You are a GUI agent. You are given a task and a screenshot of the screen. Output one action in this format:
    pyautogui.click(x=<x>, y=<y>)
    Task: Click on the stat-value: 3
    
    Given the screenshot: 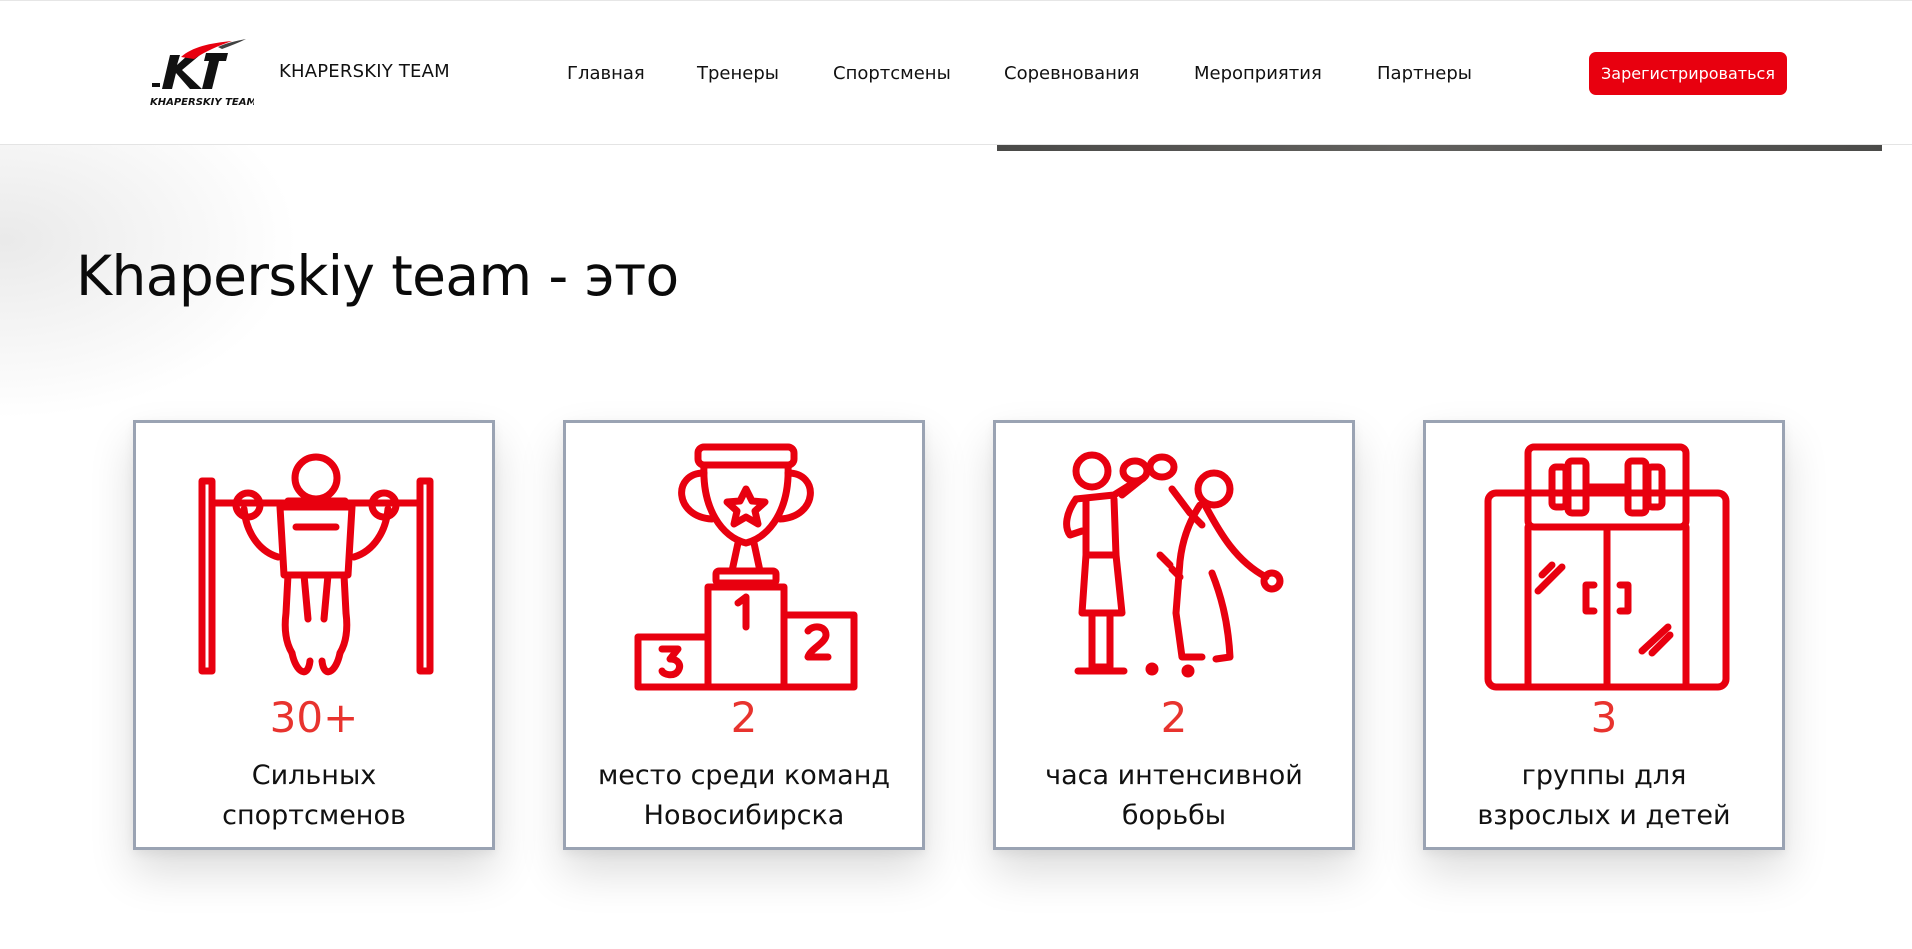 What is the action you would take?
    pyautogui.click(x=1604, y=717)
    